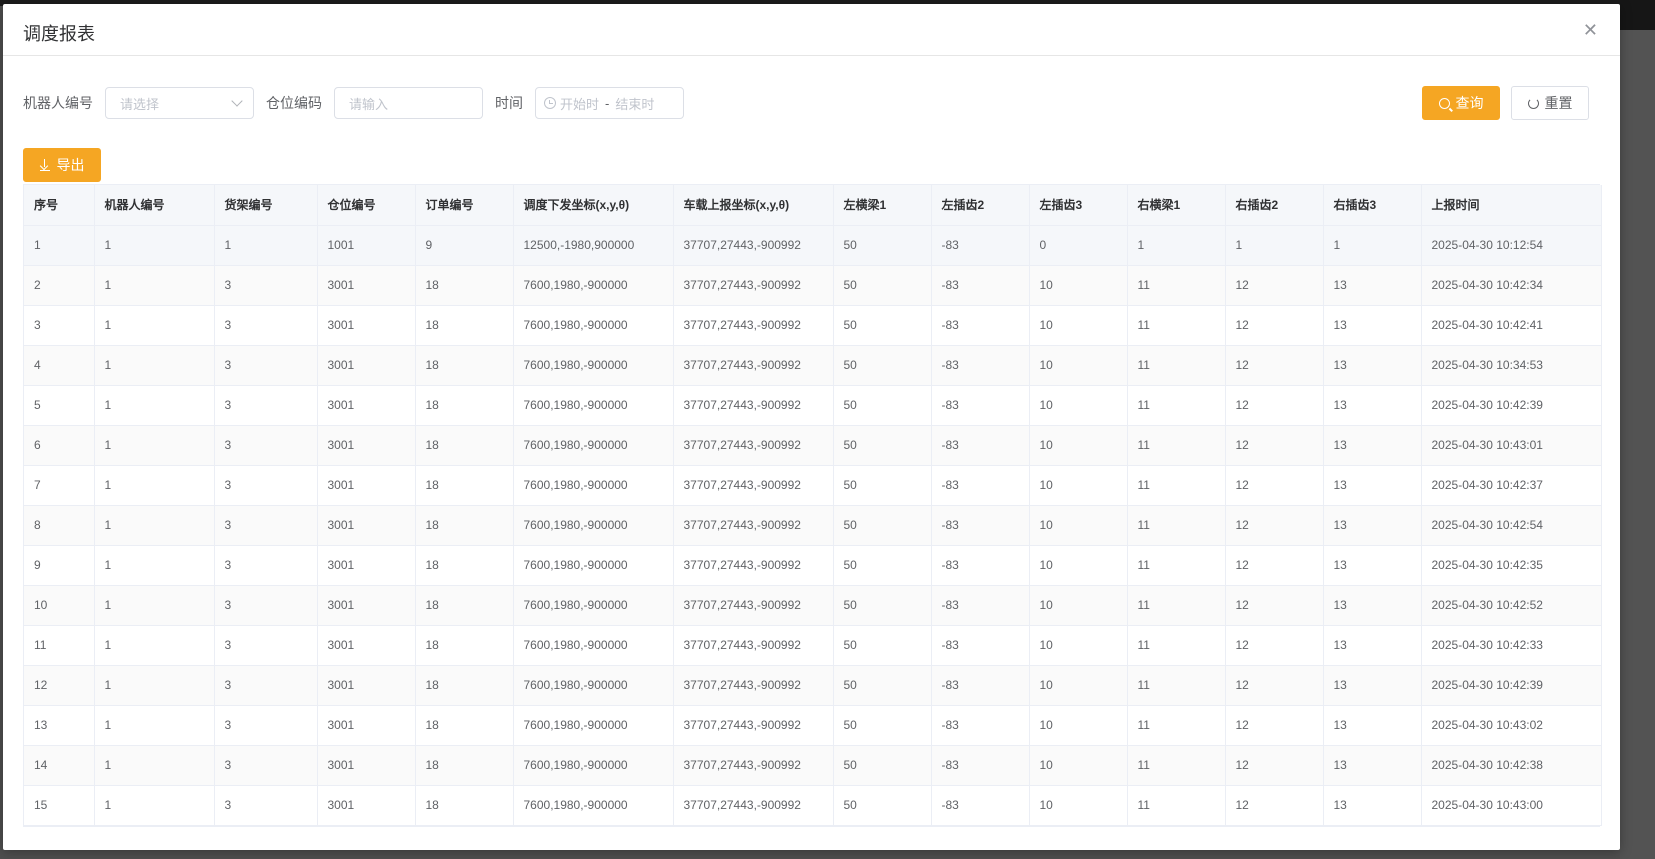 This screenshot has width=1655, height=859. I want to click on query-button: 查询, so click(1461, 103).